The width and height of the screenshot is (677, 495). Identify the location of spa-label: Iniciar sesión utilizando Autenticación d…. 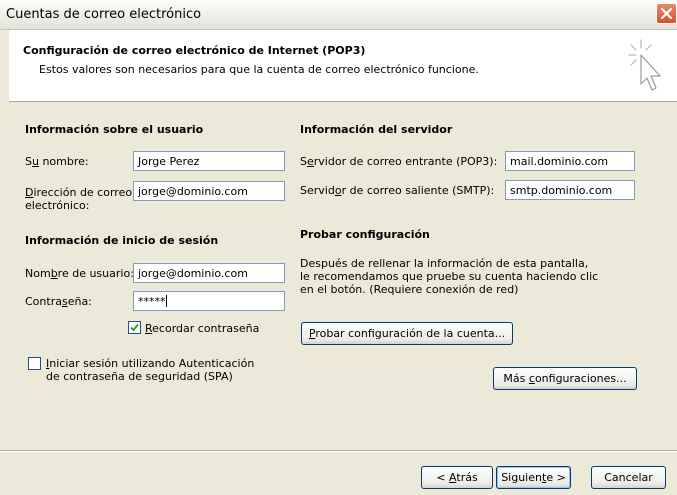
(150, 370).